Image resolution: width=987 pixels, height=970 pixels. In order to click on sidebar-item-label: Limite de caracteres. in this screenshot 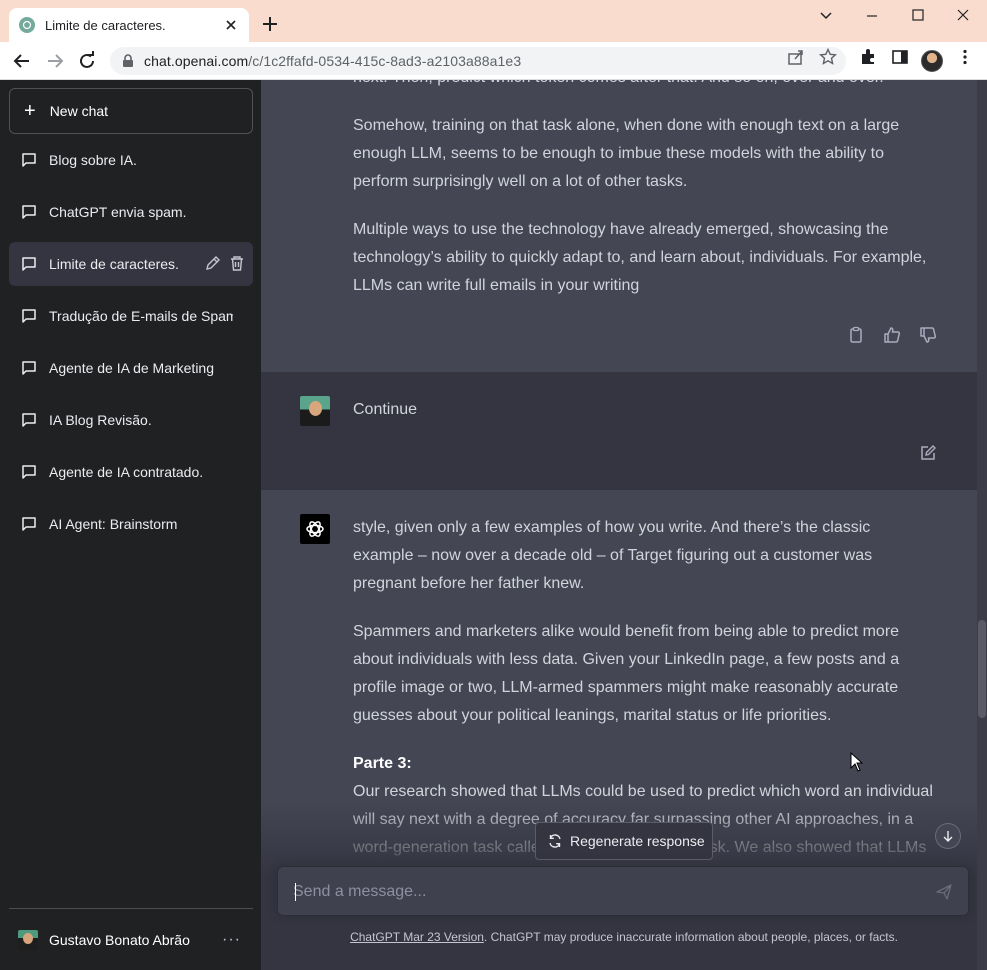, I will do `click(114, 264)`.